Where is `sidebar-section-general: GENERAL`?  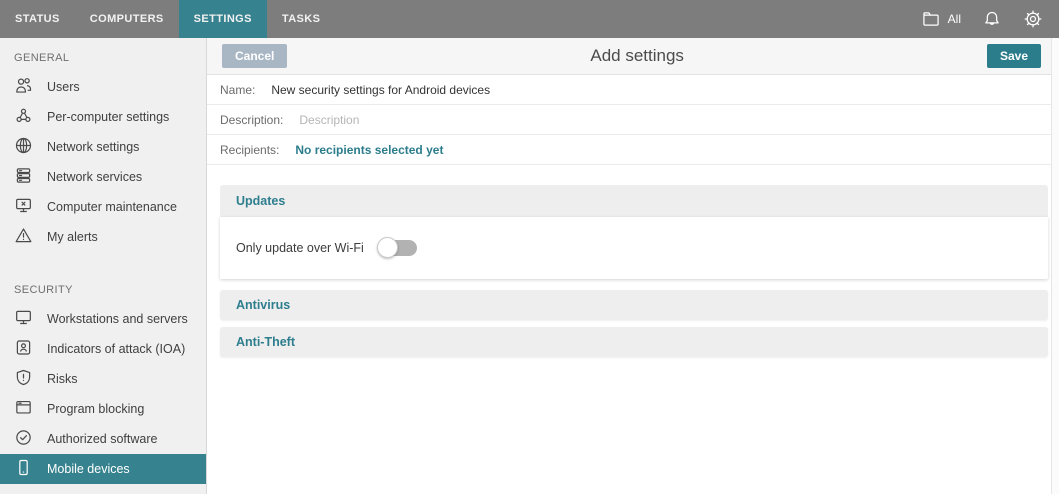 sidebar-section-general: GENERAL is located at coordinates (42, 58).